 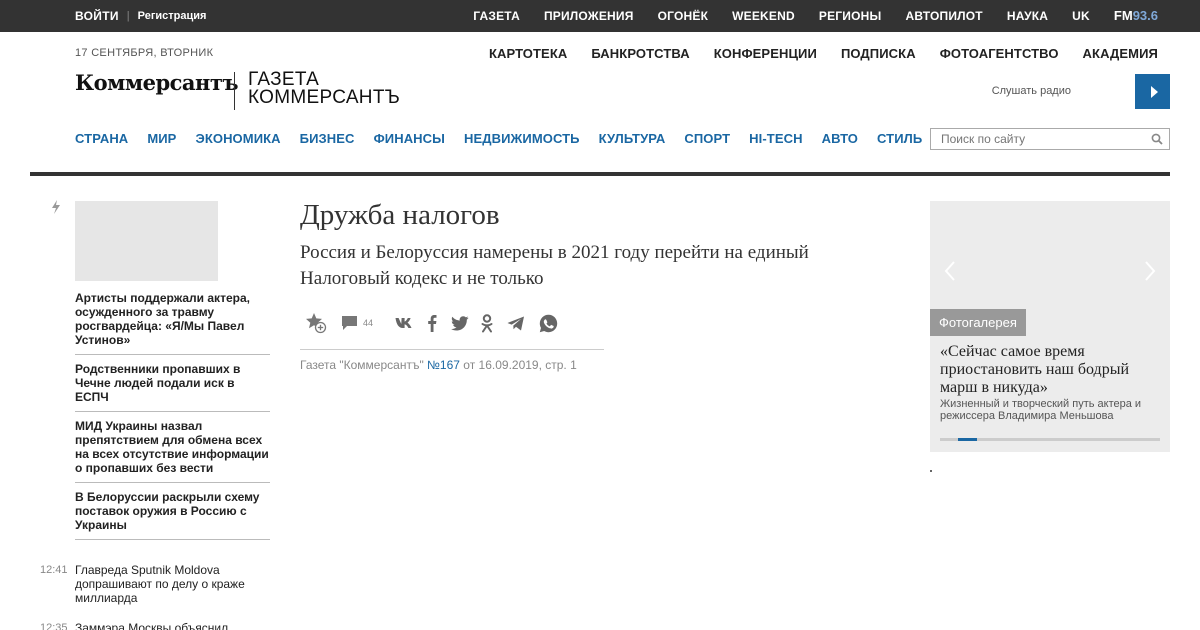 What do you see at coordinates (443, 365) in the screenshot?
I see `issue-link: №167` at bounding box center [443, 365].